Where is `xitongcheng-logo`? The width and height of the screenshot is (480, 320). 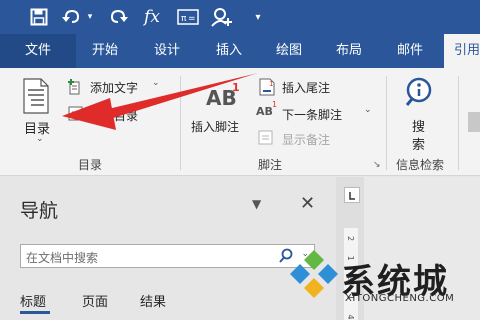 xitongcheng-logo is located at coordinates (314, 276).